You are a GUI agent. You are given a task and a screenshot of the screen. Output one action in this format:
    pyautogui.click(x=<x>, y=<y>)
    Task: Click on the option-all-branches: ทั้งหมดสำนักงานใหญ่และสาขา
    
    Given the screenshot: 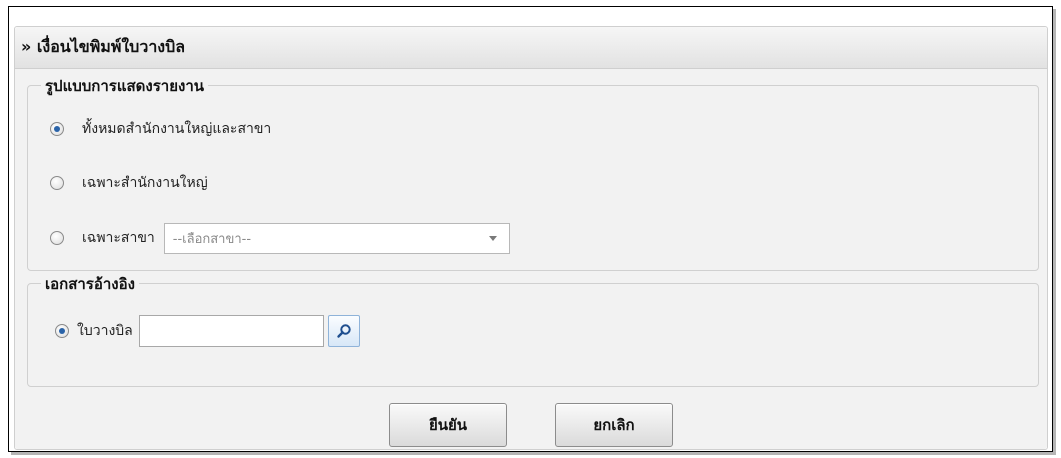 What is the action you would take?
    pyautogui.click(x=160, y=129)
    